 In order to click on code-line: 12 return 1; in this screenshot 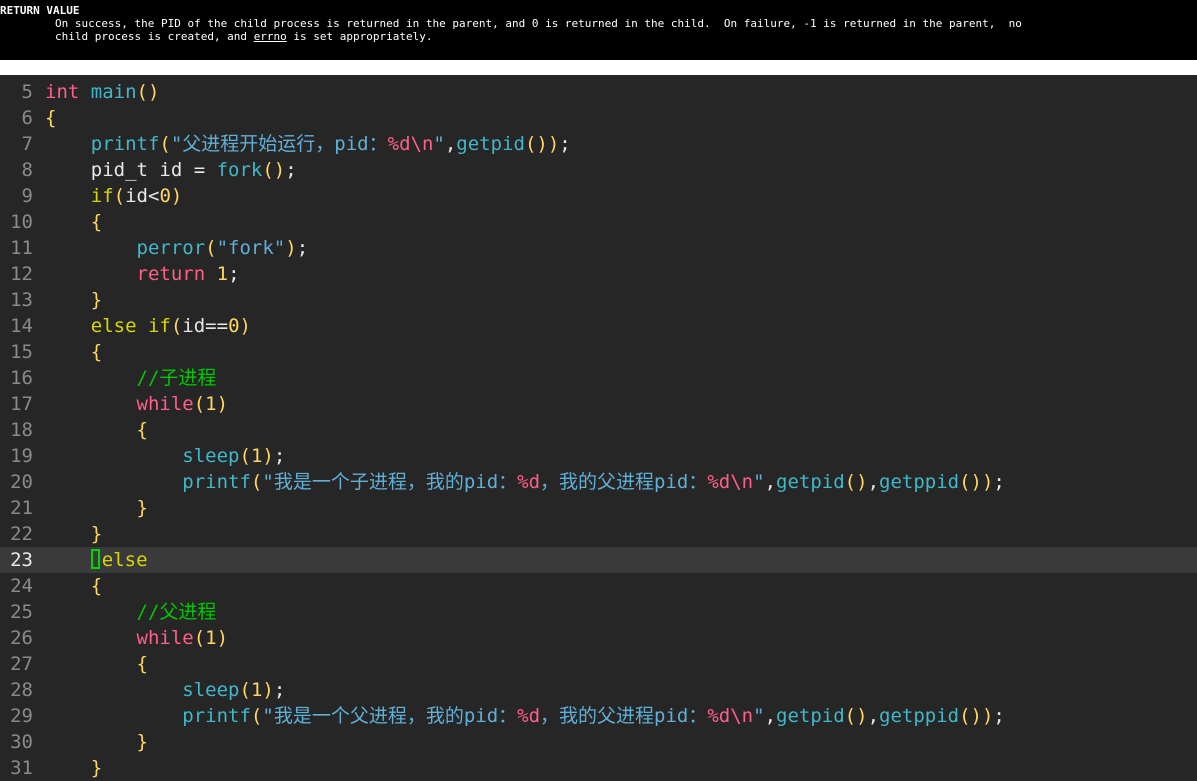, I will do `click(598, 274)`.